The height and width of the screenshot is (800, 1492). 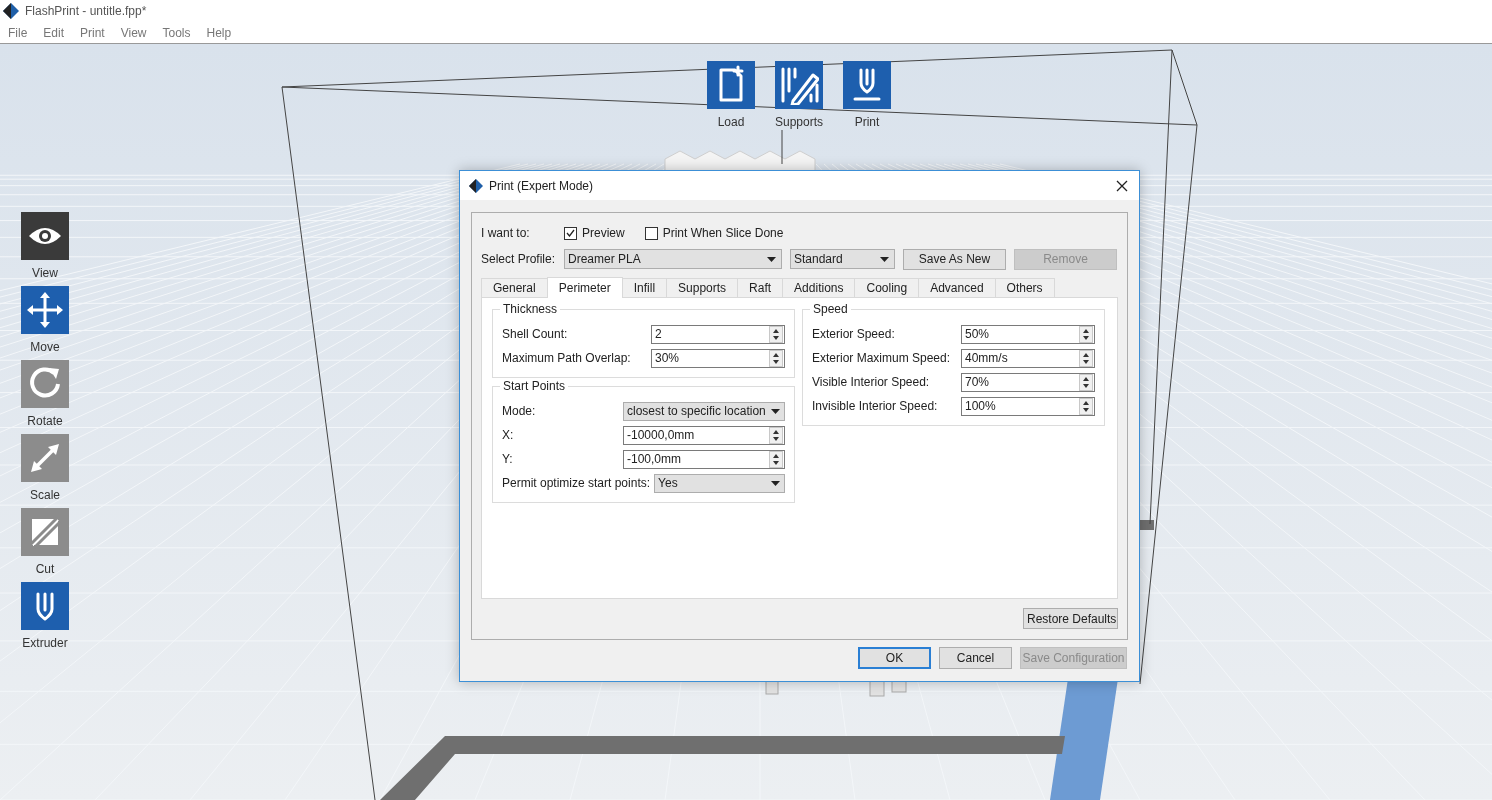 What do you see at coordinates (45, 273) in the screenshot?
I see `tool-label: View` at bounding box center [45, 273].